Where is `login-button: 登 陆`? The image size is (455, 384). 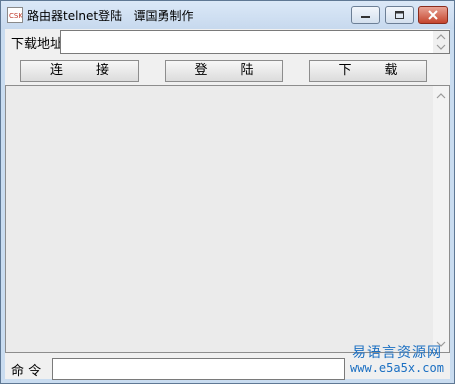
login-button: 登 陆 is located at coordinates (224, 71).